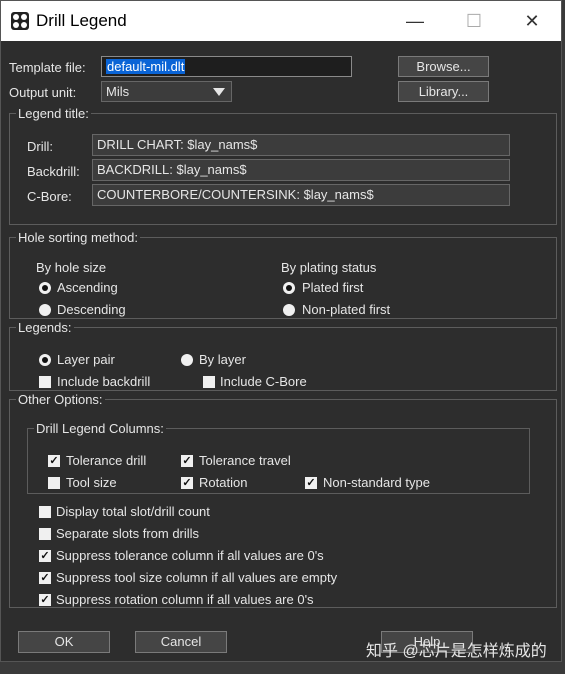 The width and height of the screenshot is (565, 674). Describe the element at coordinates (45, 600) in the screenshot. I see `suppress-rotation-checkbox: ✓` at that location.